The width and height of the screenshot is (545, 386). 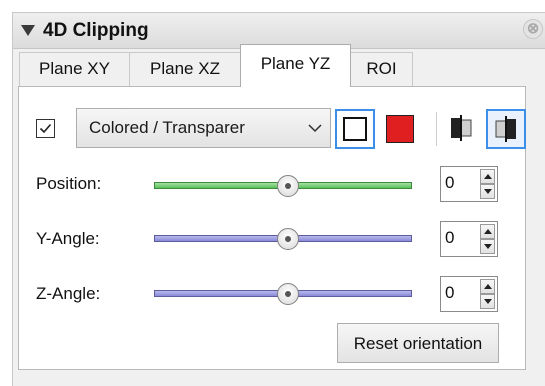 I want to click on clip-side-b-button, so click(x=506, y=129).